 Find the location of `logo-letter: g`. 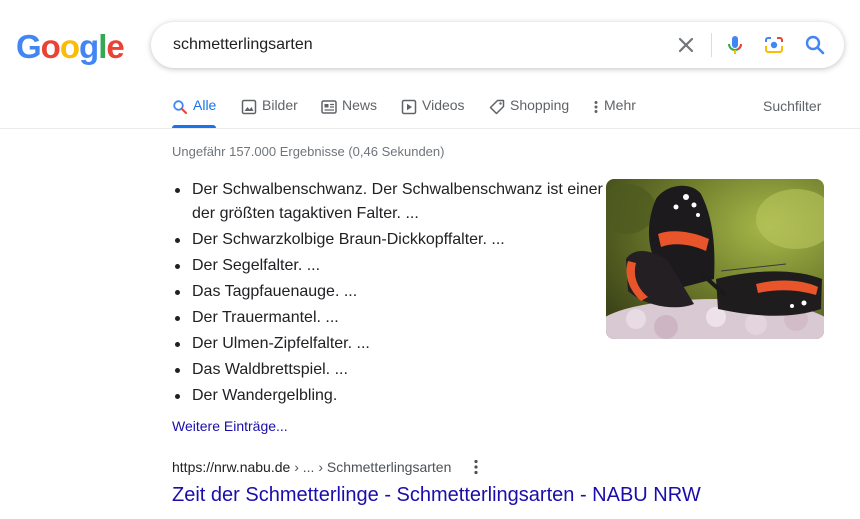

logo-letter: g is located at coordinates (89, 46).